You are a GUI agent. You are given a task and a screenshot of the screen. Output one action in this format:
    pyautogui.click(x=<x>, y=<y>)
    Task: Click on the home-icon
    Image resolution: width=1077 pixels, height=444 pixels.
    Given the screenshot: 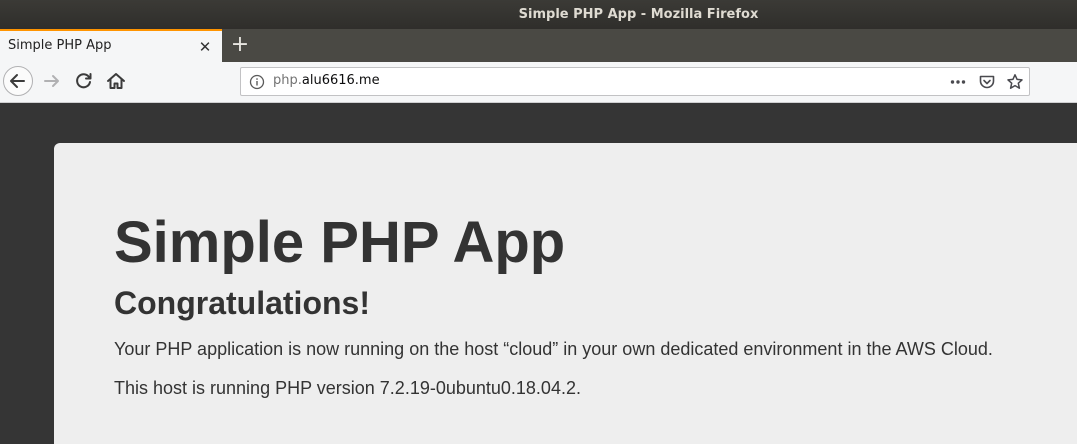 What is the action you would take?
    pyautogui.click(x=116, y=81)
    